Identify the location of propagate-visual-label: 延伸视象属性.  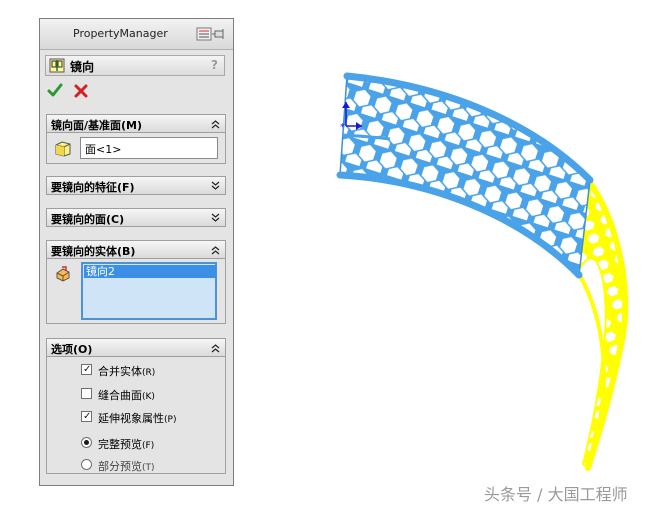
(131, 418).